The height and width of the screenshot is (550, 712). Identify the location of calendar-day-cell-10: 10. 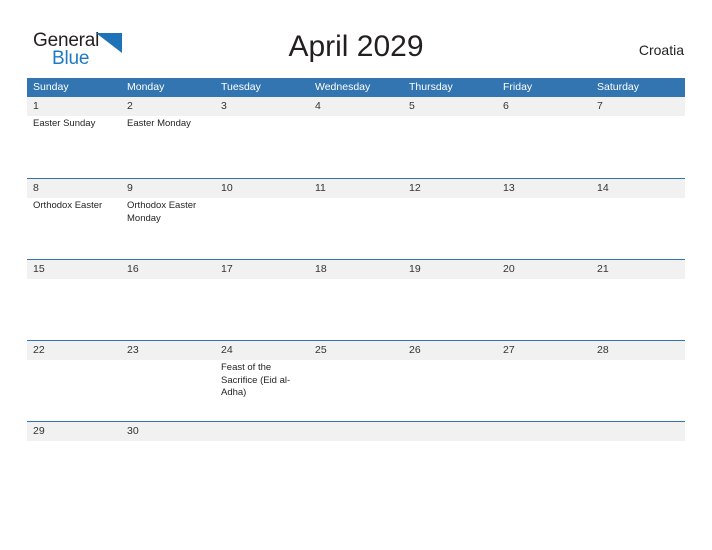
(262, 219).